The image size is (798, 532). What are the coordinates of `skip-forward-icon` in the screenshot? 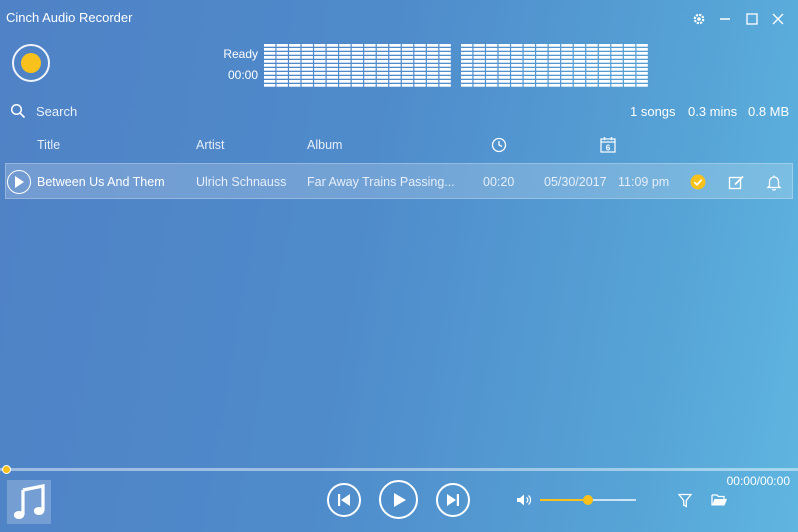 It's located at (453, 500).